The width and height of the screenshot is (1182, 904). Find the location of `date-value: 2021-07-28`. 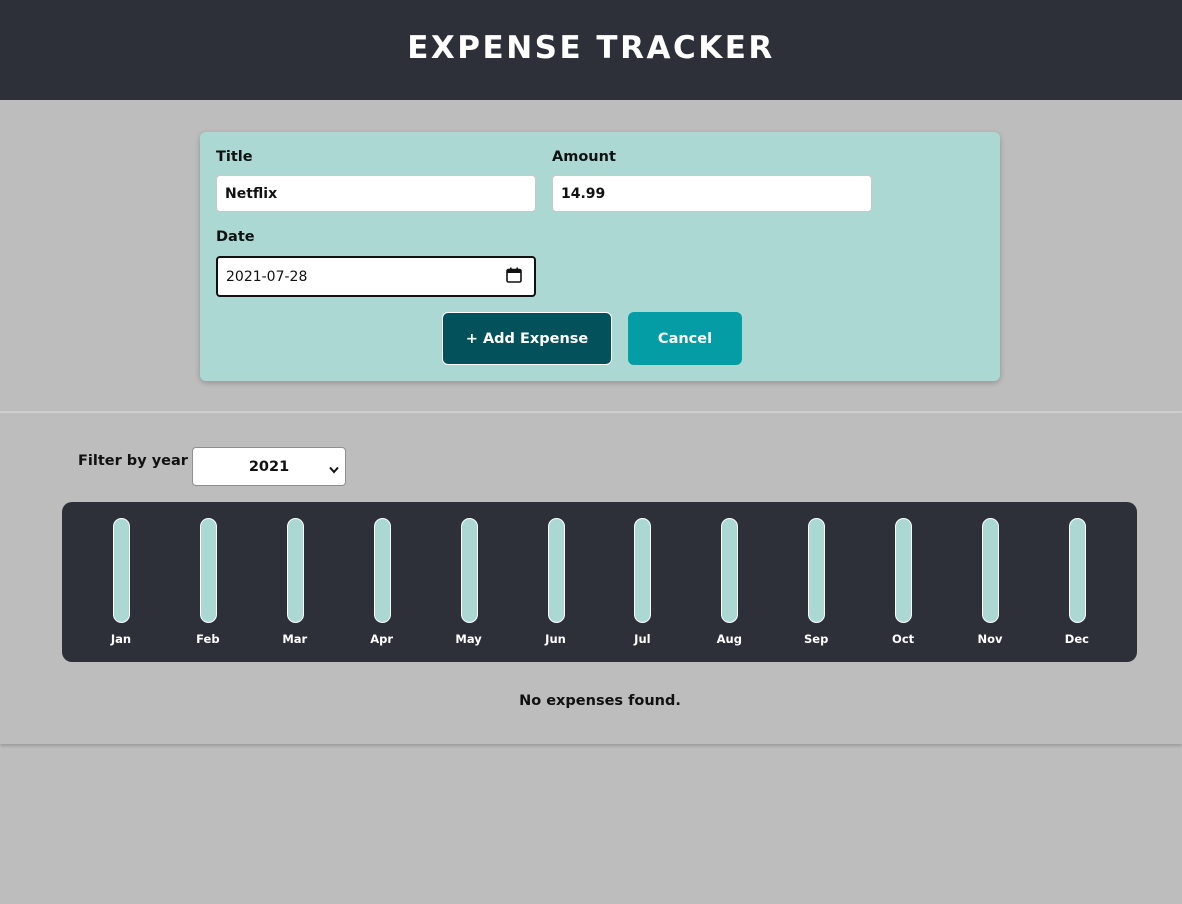

date-value: 2021-07-28 is located at coordinates (267, 276).